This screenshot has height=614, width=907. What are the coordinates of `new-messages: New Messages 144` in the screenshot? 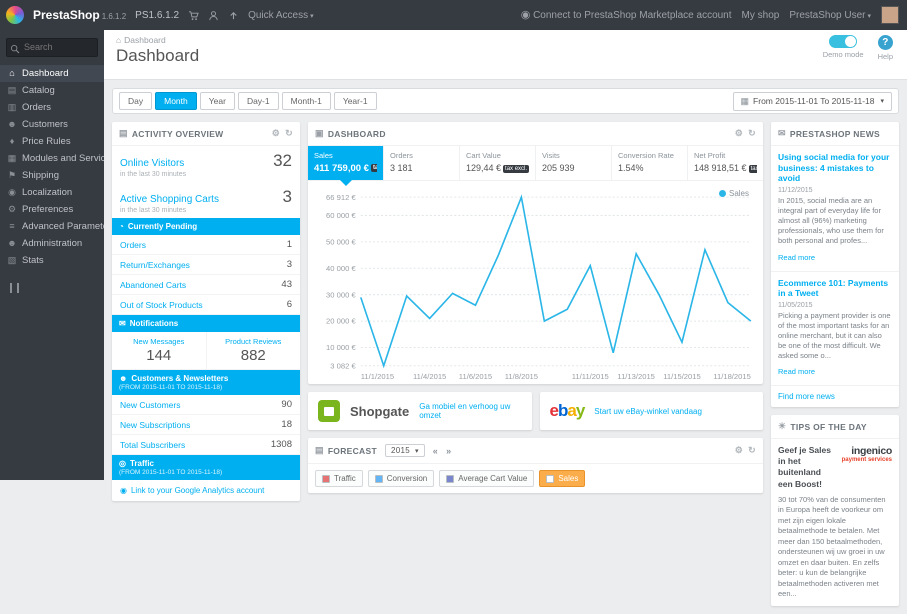 It's located at (159, 350).